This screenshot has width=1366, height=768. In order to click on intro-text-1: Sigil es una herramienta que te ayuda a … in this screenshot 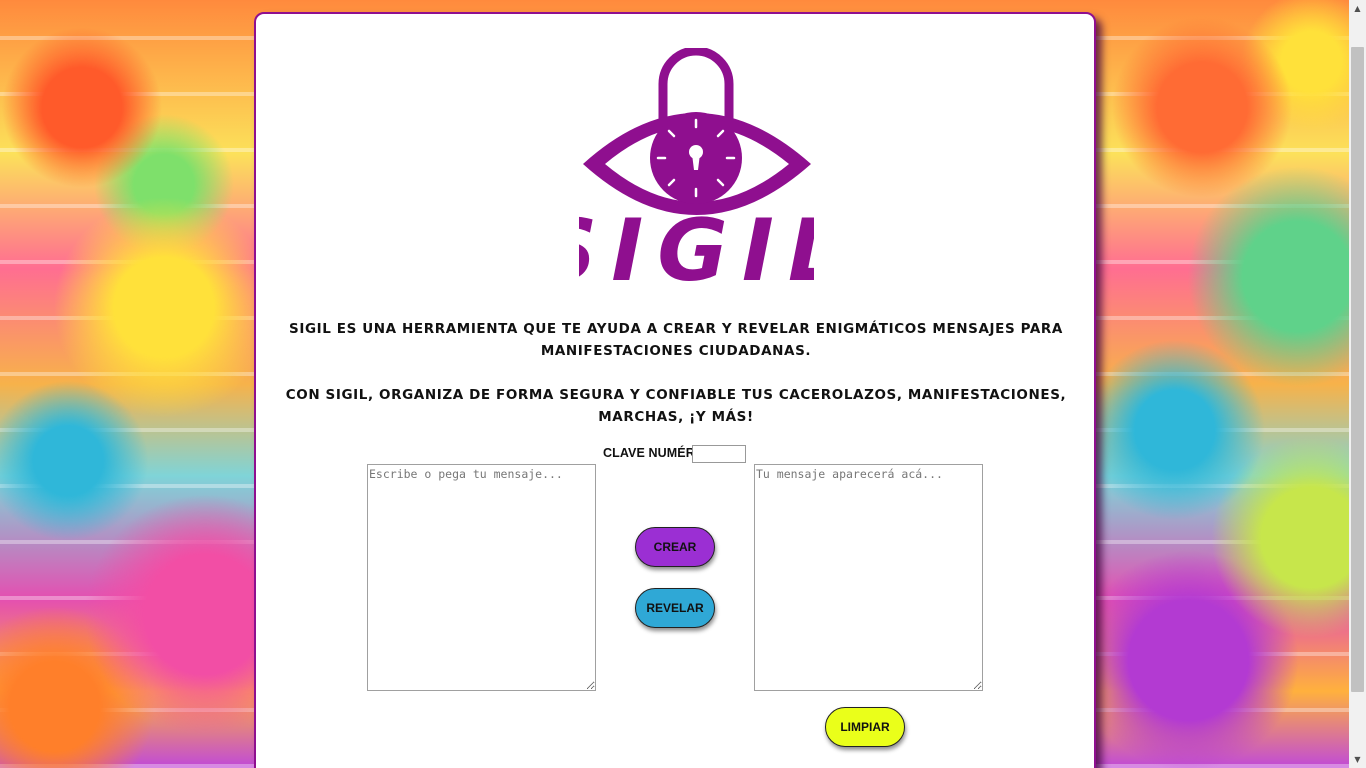, I will do `click(676, 340)`.